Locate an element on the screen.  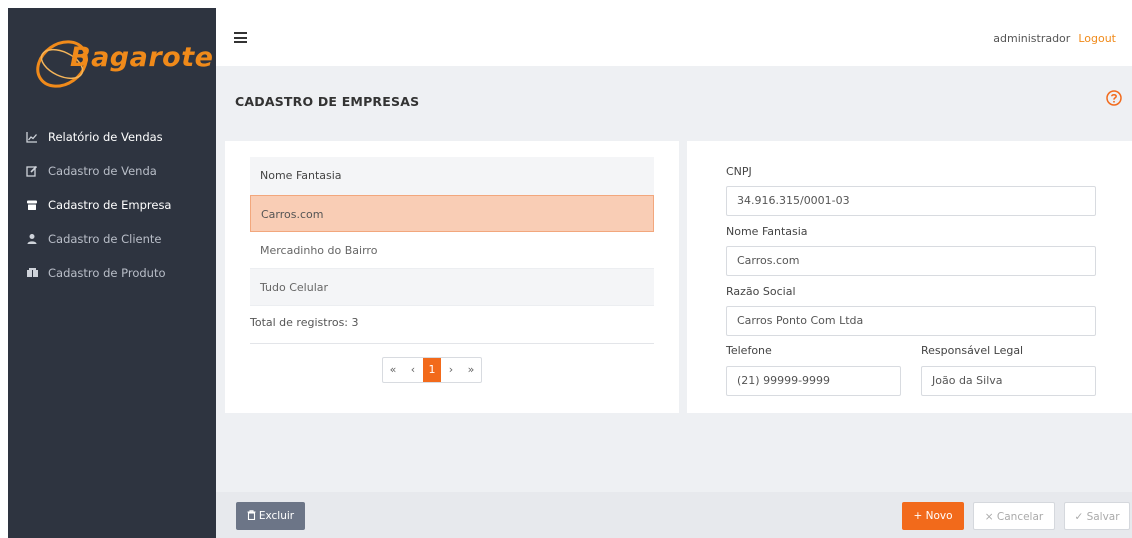
sidebar-item-label: Cadastro de Cliente is located at coordinates (105, 239).